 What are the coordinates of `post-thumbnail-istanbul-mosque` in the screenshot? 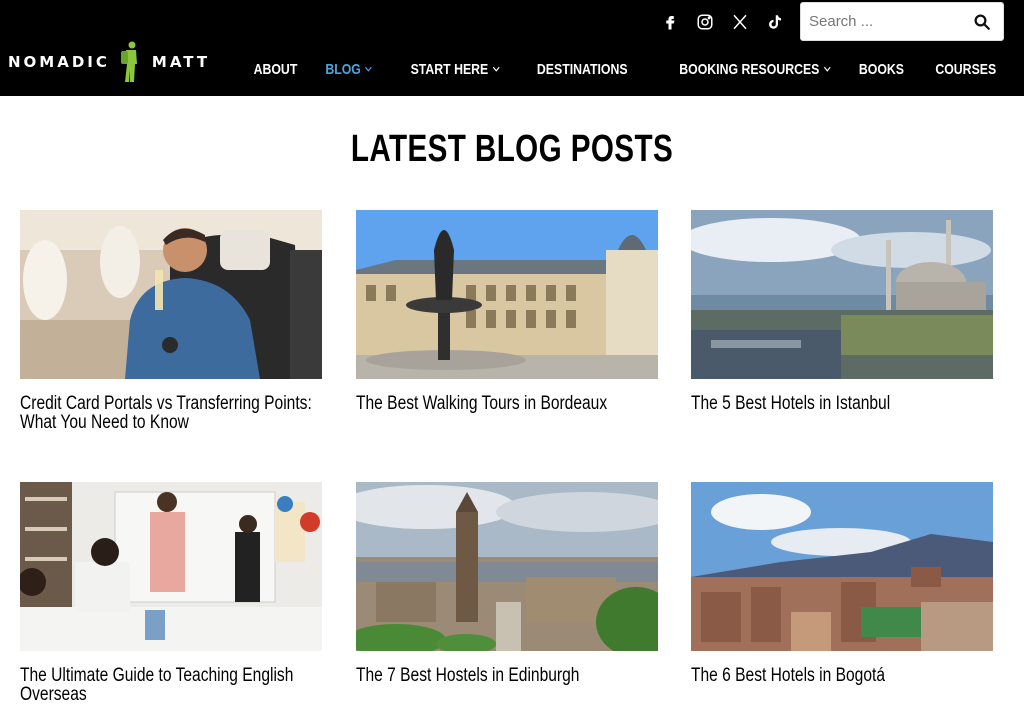 It's located at (842, 294).